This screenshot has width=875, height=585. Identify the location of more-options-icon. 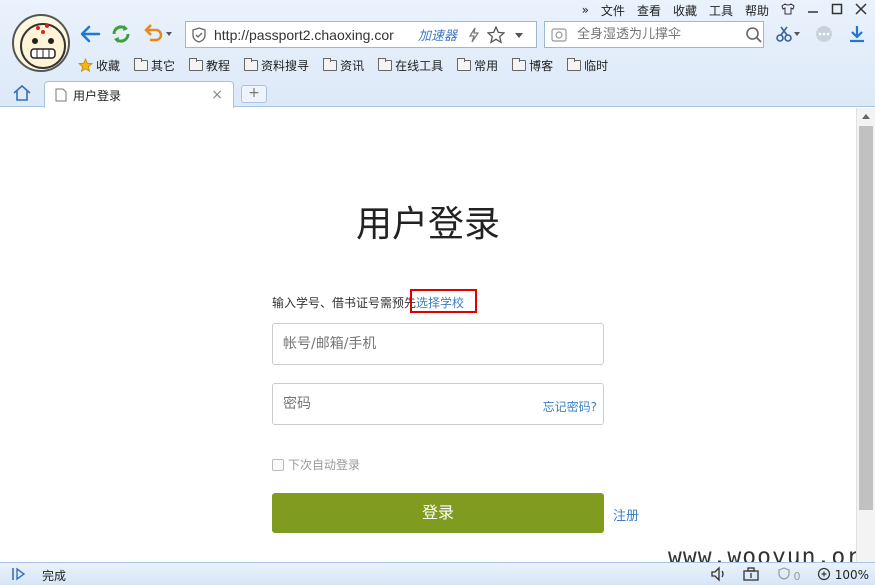
(824, 34).